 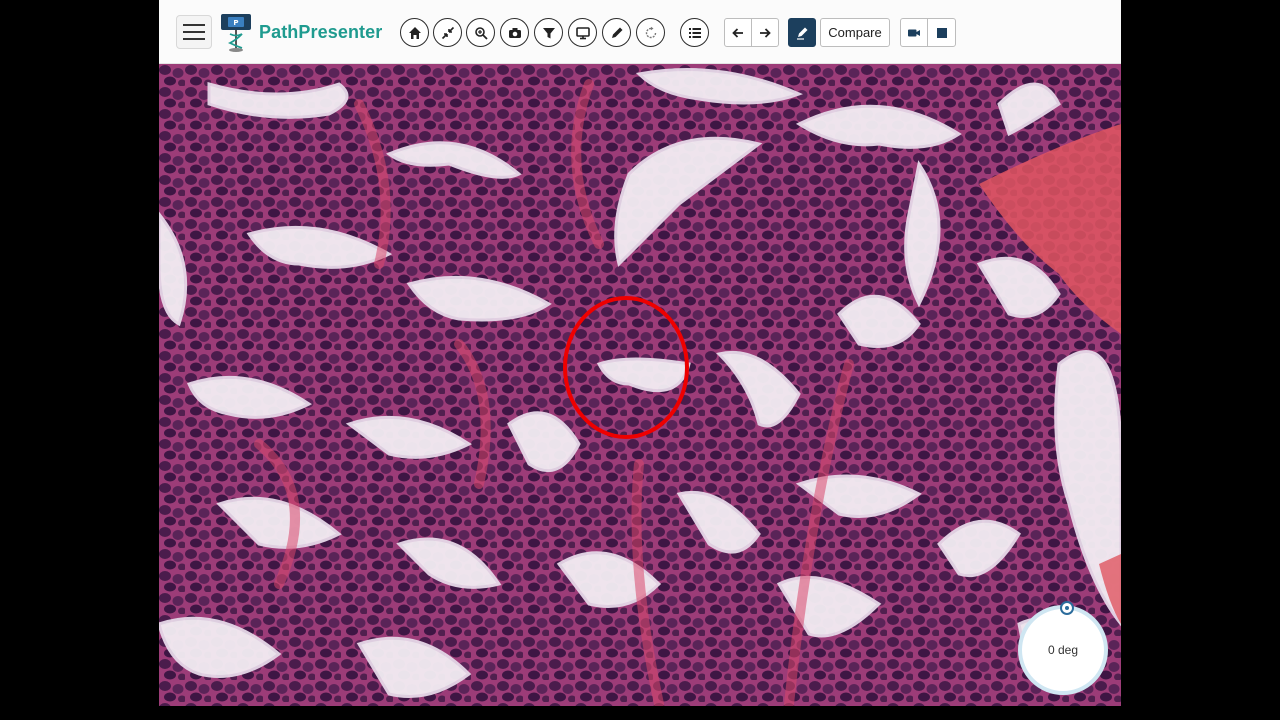 I want to click on previous-button, so click(x=738, y=32).